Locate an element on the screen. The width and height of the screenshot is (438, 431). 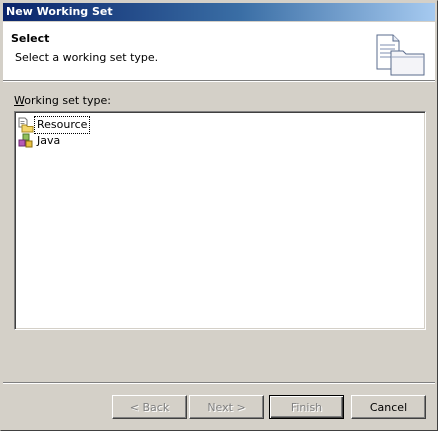
button-bar-separator is located at coordinates (219, 383).